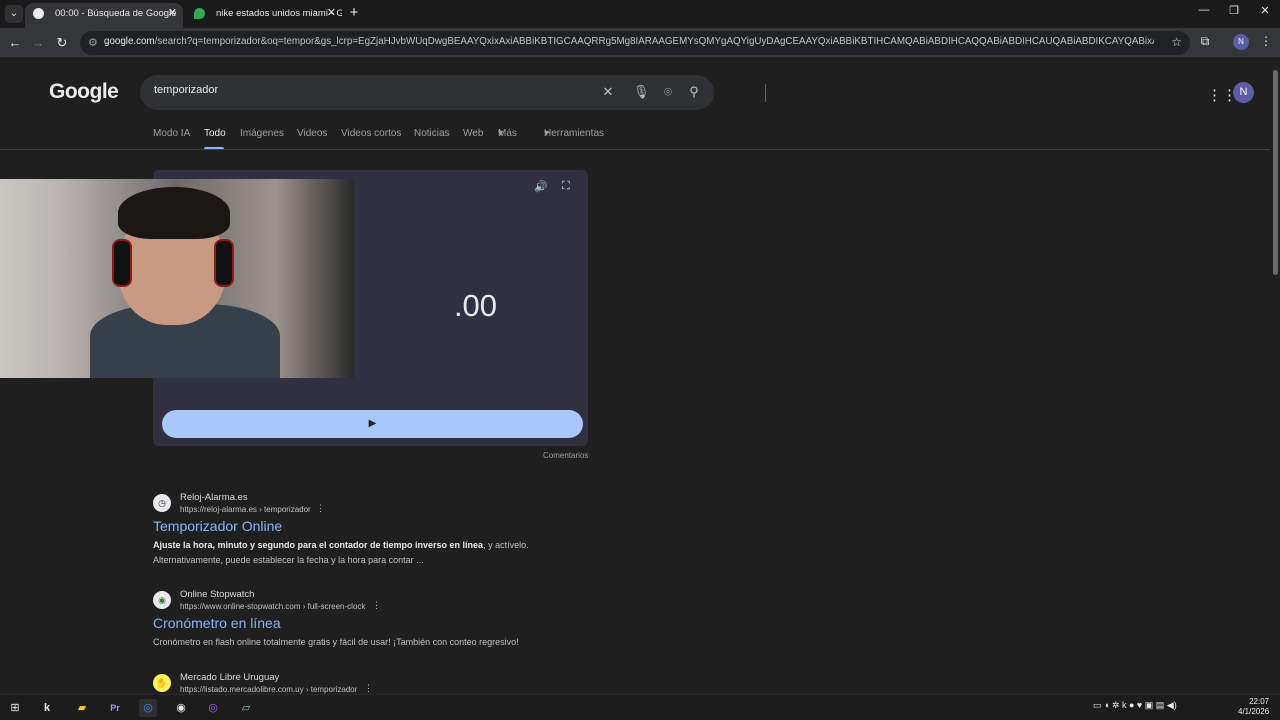 The height and width of the screenshot is (720, 1280). What do you see at coordinates (432, 133) in the screenshot?
I see `tab-noticias: Noticias` at bounding box center [432, 133].